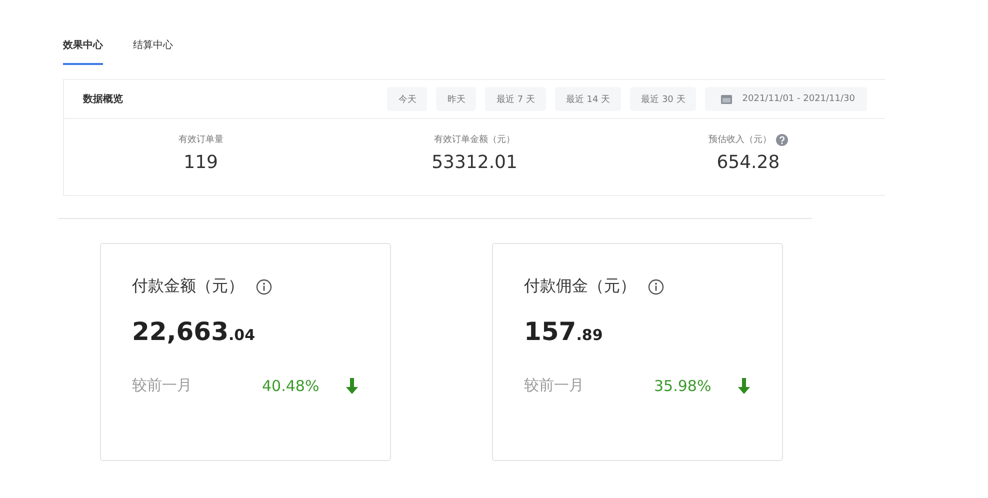 The height and width of the screenshot is (498, 988). I want to click on metric-value: 157, so click(550, 331).